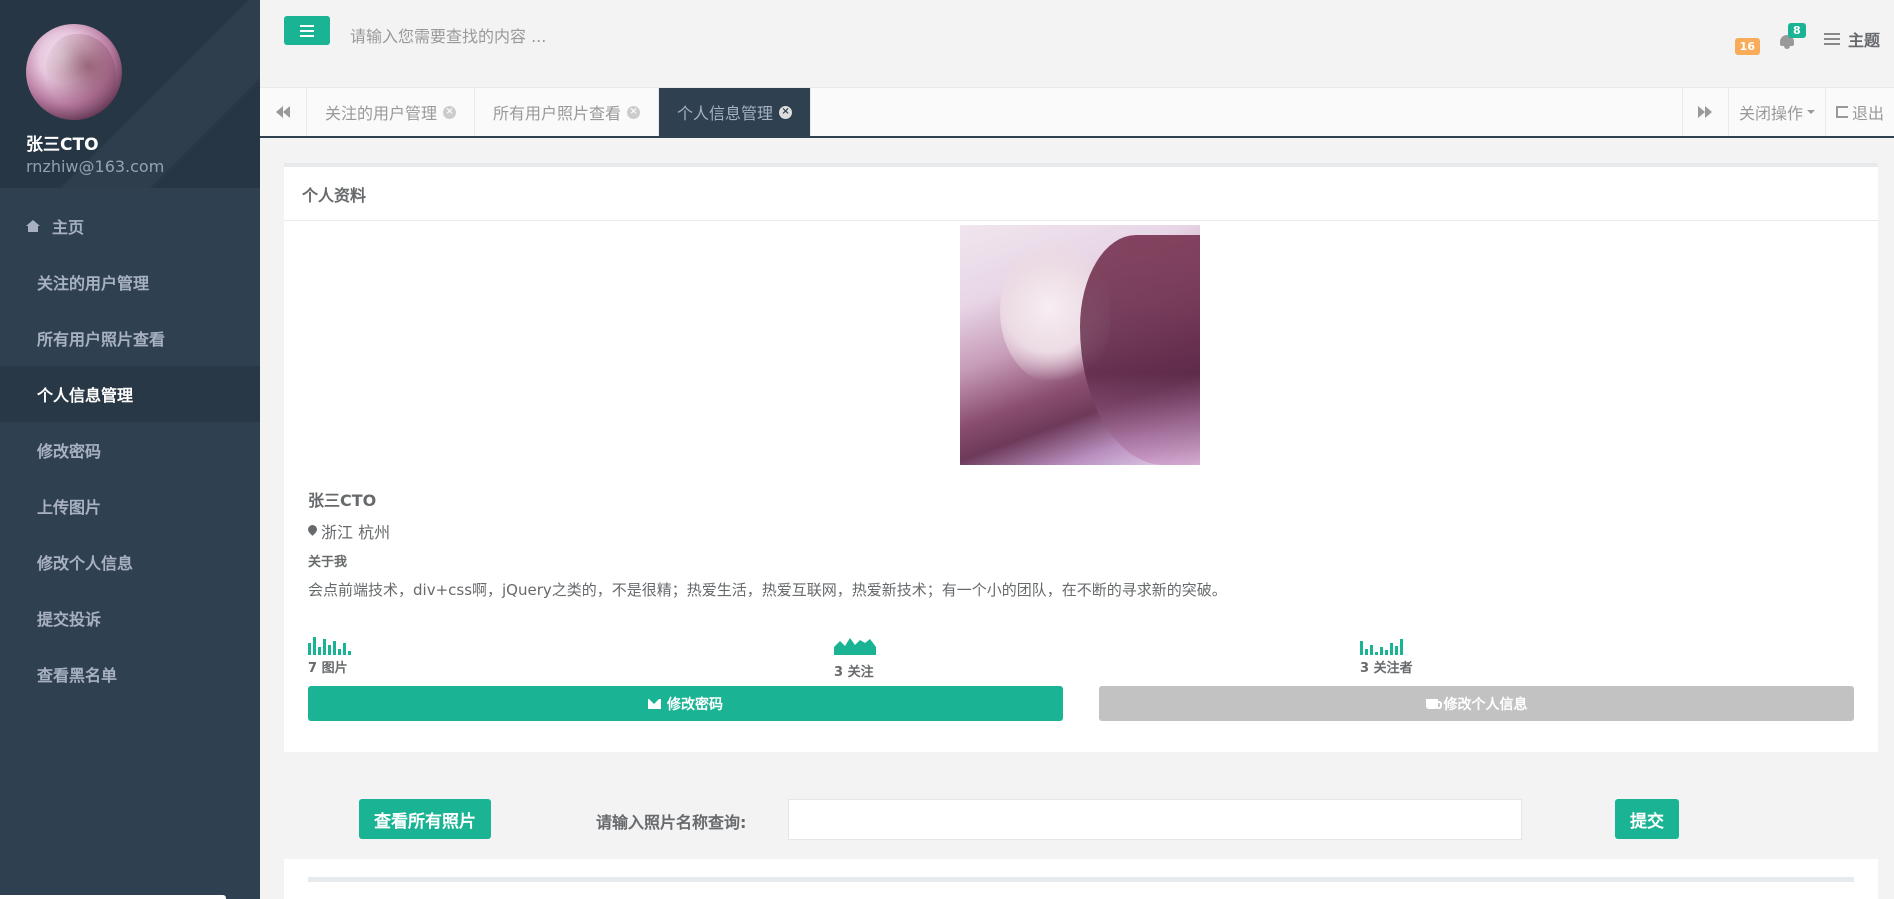  What do you see at coordinates (600, 36) in the screenshot?
I see `search-input` at bounding box center [600, 36].